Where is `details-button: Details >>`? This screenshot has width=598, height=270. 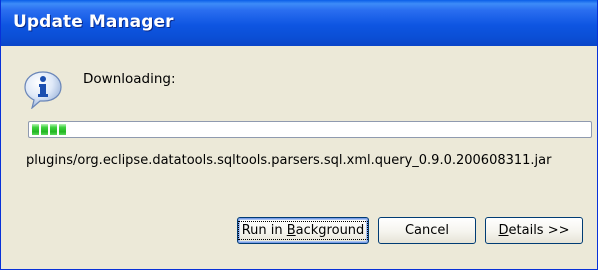 details-button: Details >> is located at coordinates (534, 230).